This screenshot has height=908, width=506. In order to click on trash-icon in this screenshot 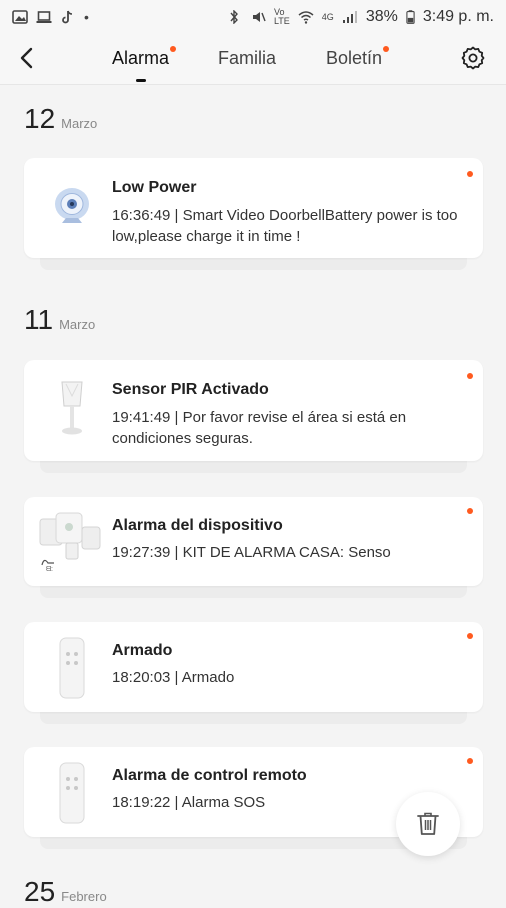, I will do `click(428, 823)`.